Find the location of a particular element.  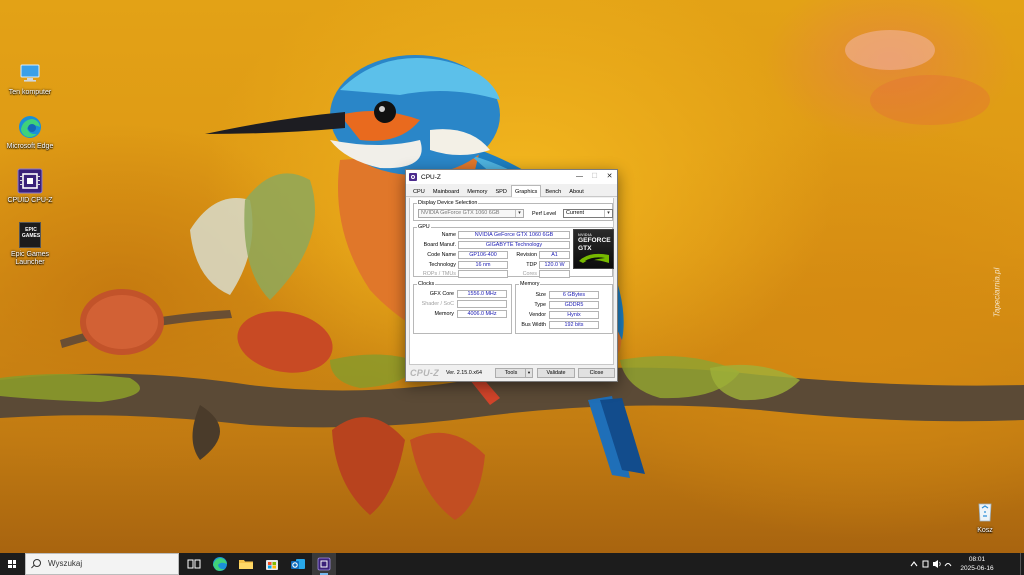

rops-tmus-label: ROPs / TMUs is located at coordinates (439, 274).